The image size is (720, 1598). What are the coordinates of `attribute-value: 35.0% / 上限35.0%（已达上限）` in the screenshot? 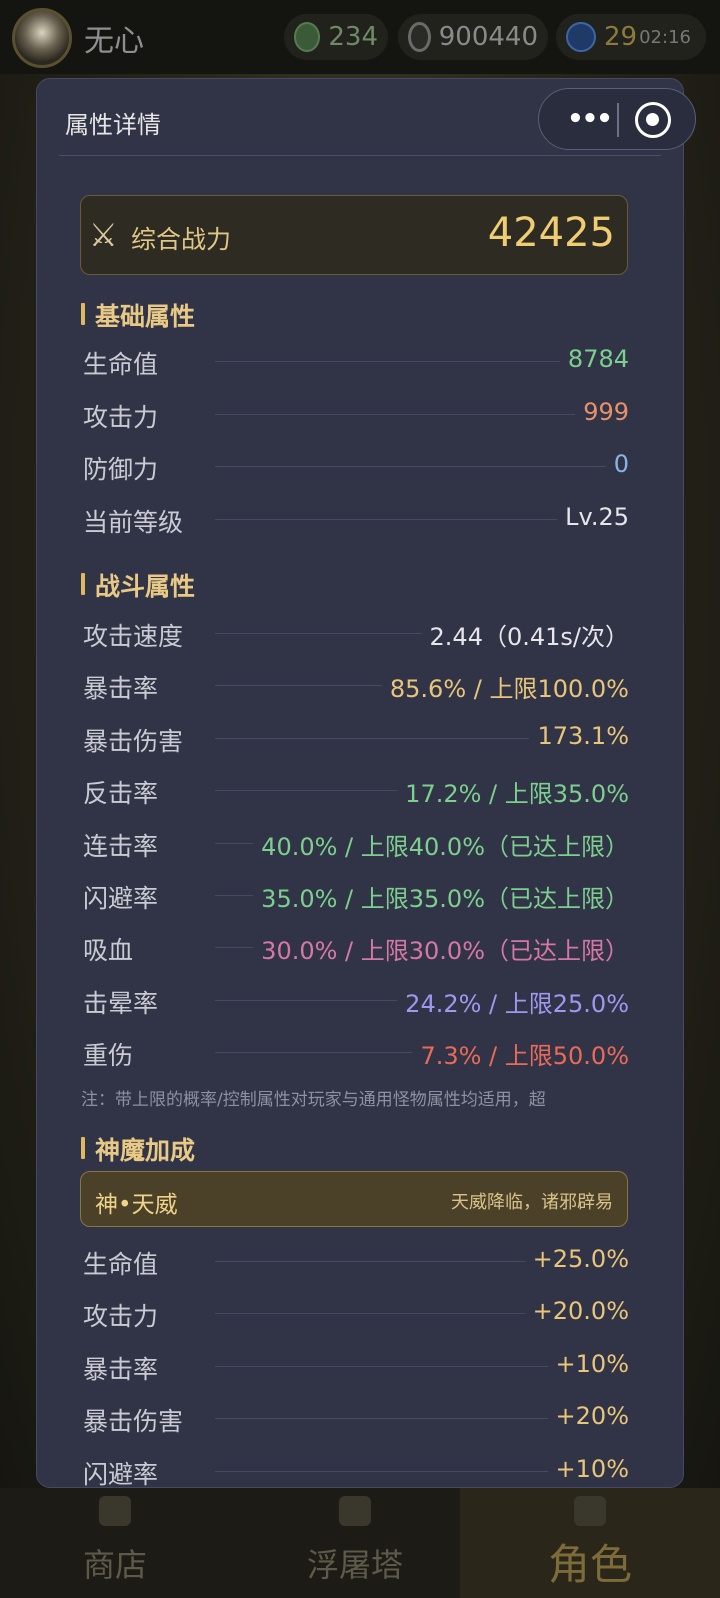 It's located at (441, 896).